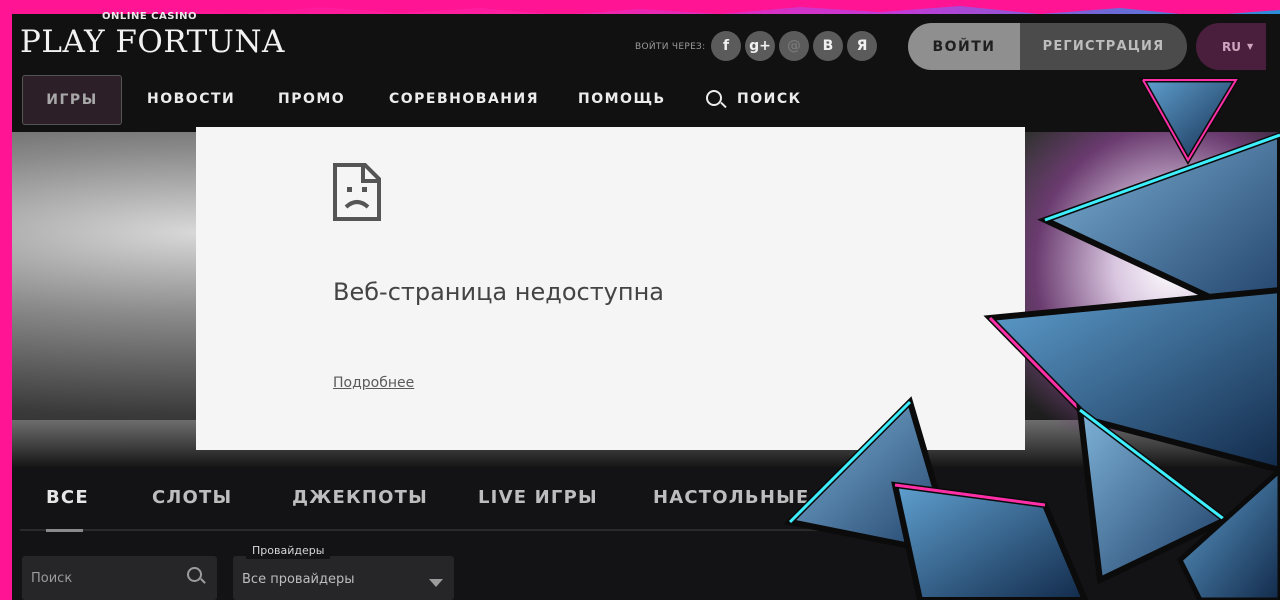 This screenshot has height=600, width=1280. I want to click on login-button: ВОЙТИ, so click(964, 46).